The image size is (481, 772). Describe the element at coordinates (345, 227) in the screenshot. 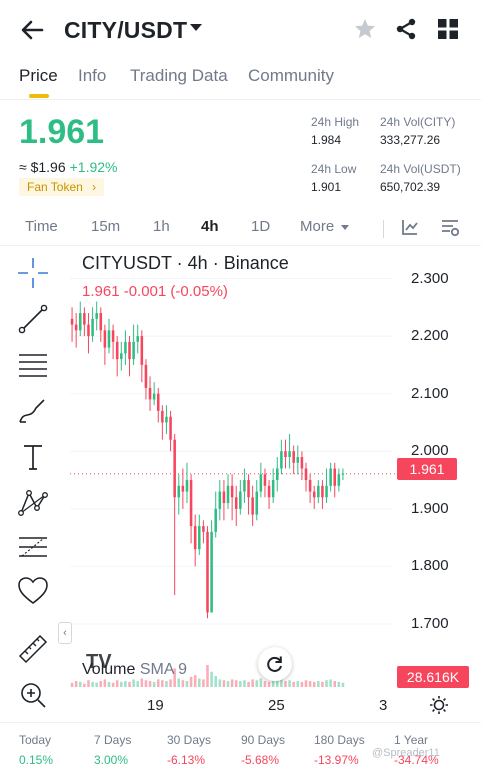

I see `more-caret-icon` at that location.